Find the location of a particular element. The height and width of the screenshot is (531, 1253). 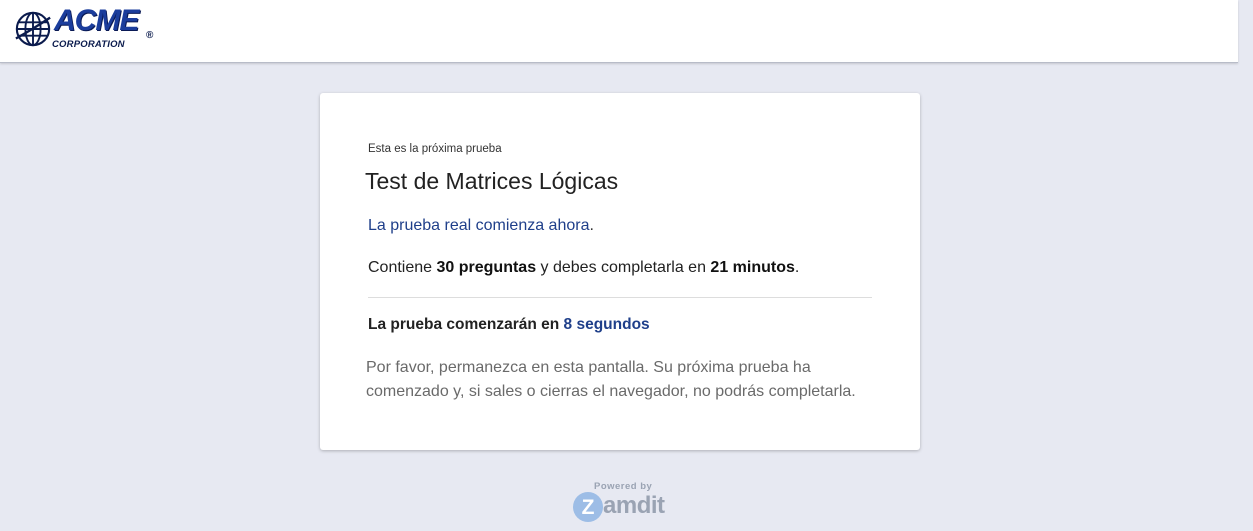

divider is located at coordinates (620, 297).